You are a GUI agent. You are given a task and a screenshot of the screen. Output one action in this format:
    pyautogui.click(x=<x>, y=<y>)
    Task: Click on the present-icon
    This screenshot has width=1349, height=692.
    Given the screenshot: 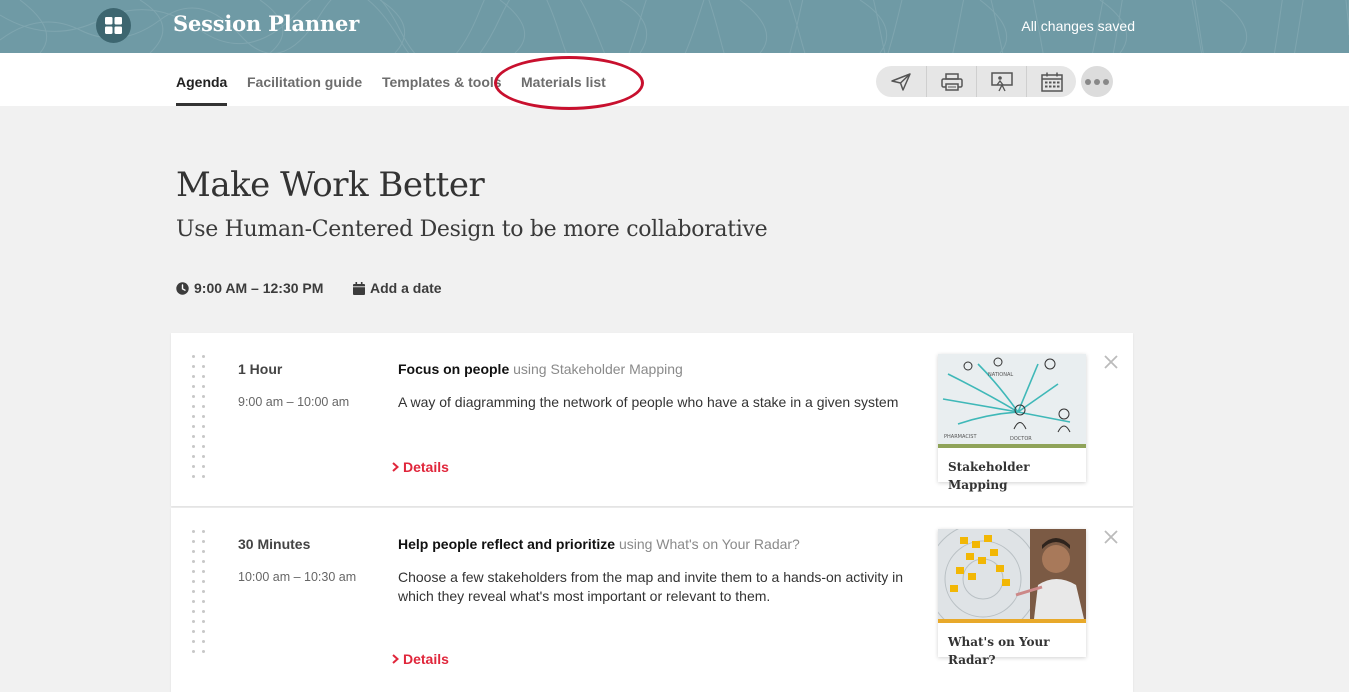 What is the action you would take?
    pyautogui.click(x=1001, y=81)
    